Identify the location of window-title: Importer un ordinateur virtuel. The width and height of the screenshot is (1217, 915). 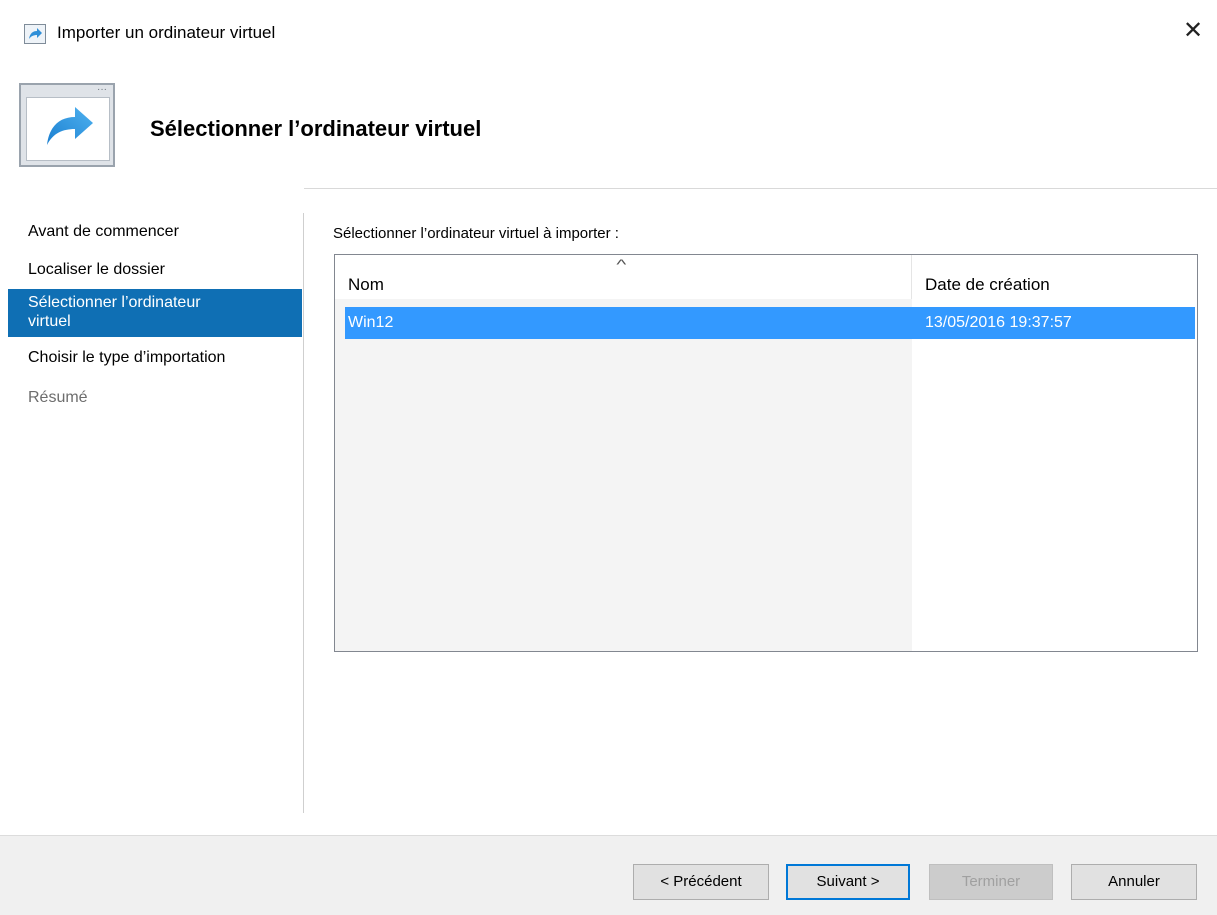
(166, 32).